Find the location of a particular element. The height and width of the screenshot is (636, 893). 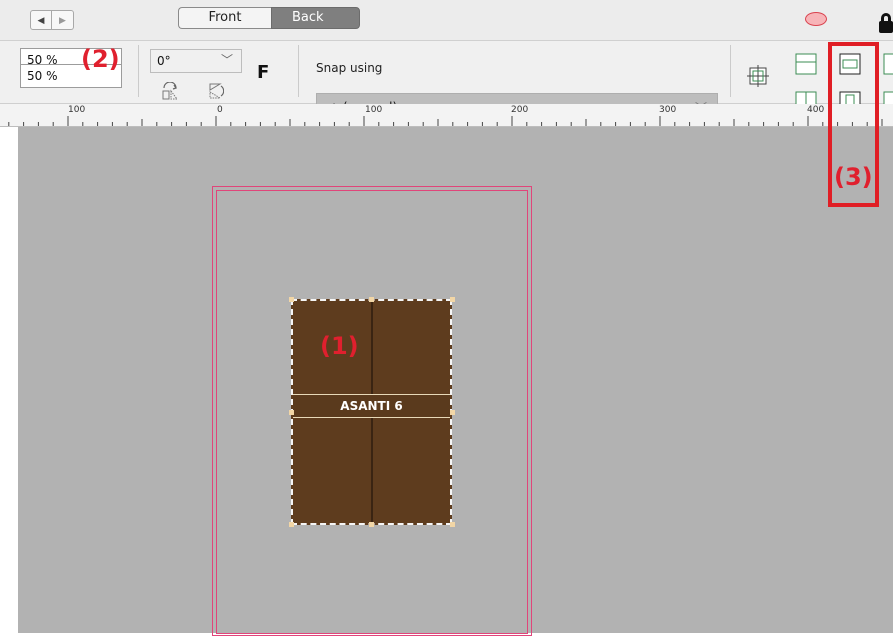

nav-back-button: ◀ is located at coordinates (41, 20).